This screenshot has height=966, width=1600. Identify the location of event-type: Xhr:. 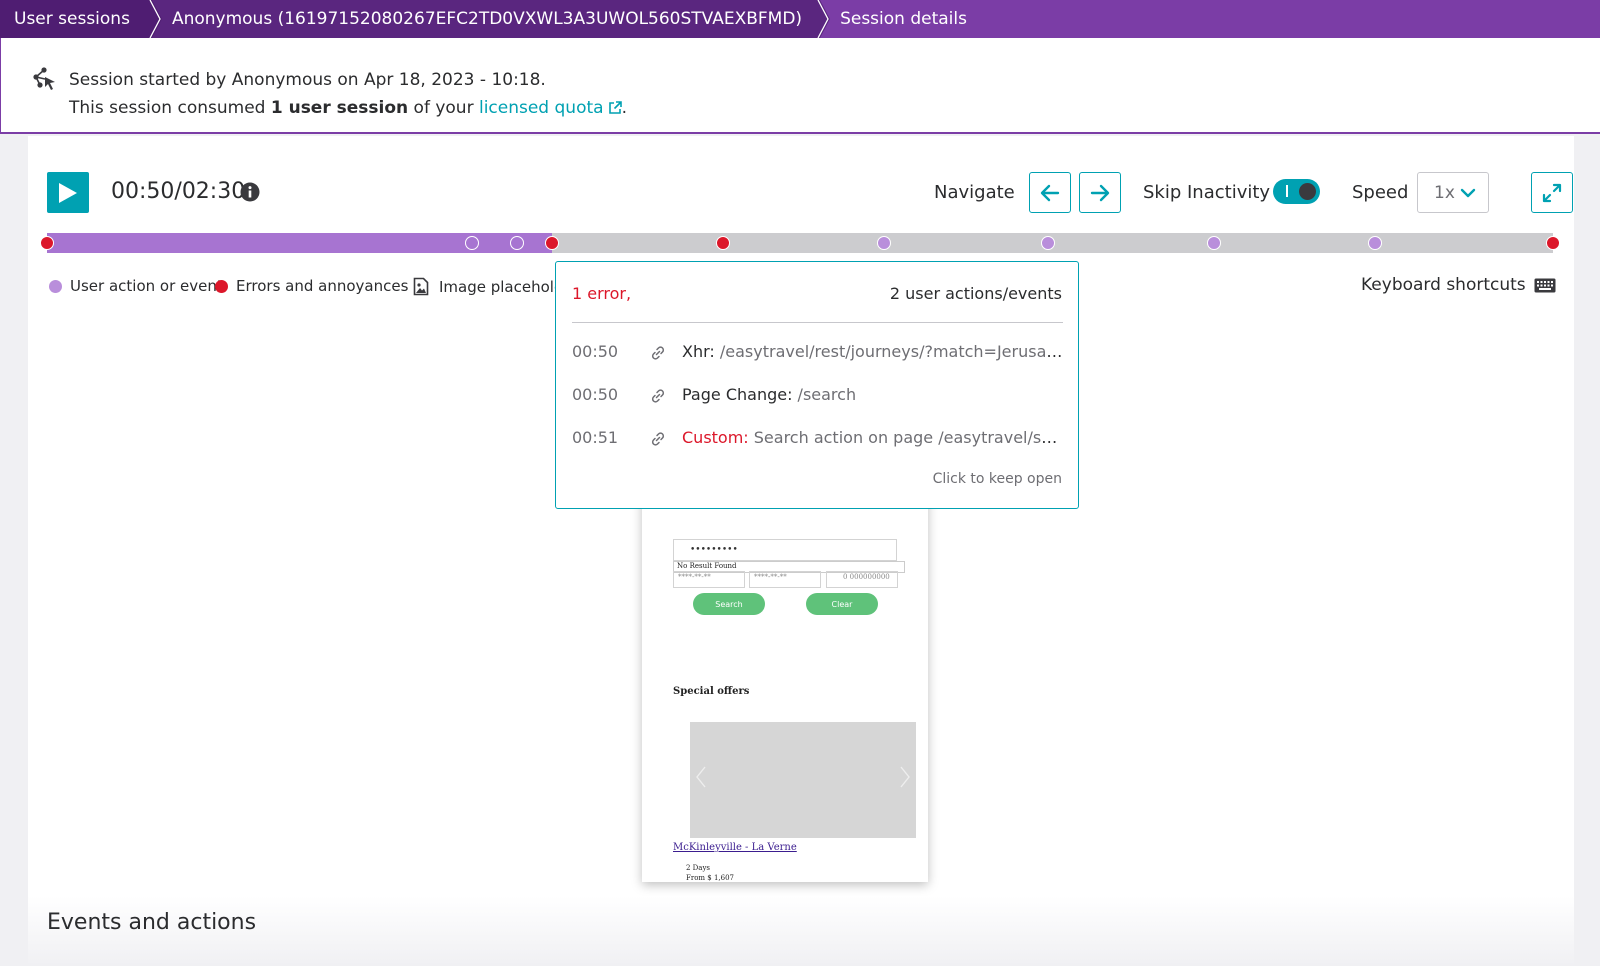
(698, 351).